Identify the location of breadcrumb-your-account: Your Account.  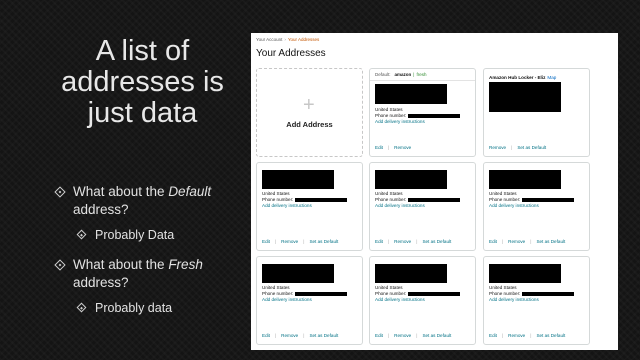
(269, 39).